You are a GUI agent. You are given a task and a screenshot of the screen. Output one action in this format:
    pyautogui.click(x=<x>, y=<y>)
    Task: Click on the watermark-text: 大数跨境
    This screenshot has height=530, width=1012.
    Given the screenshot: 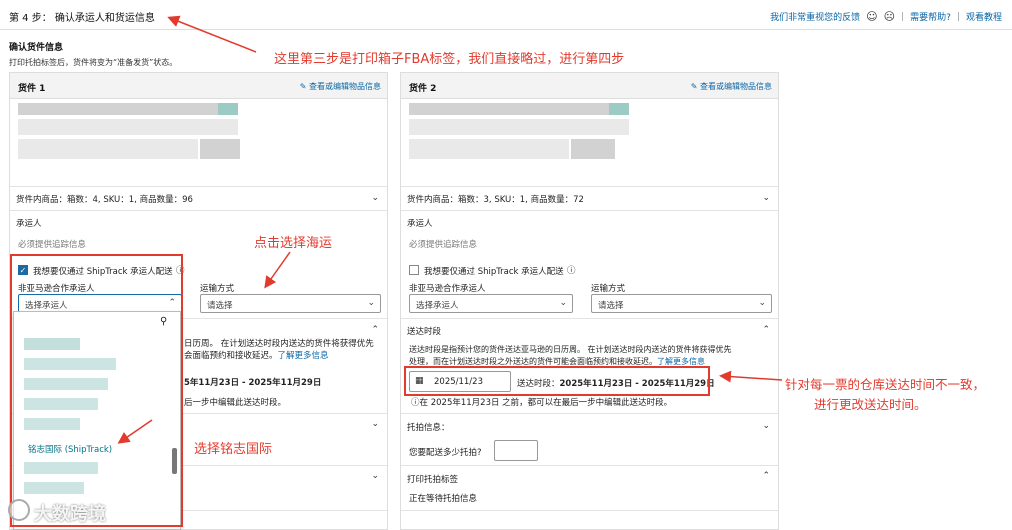 What is the action you would take?
    pyautogui.click(x=70, y=514)
    